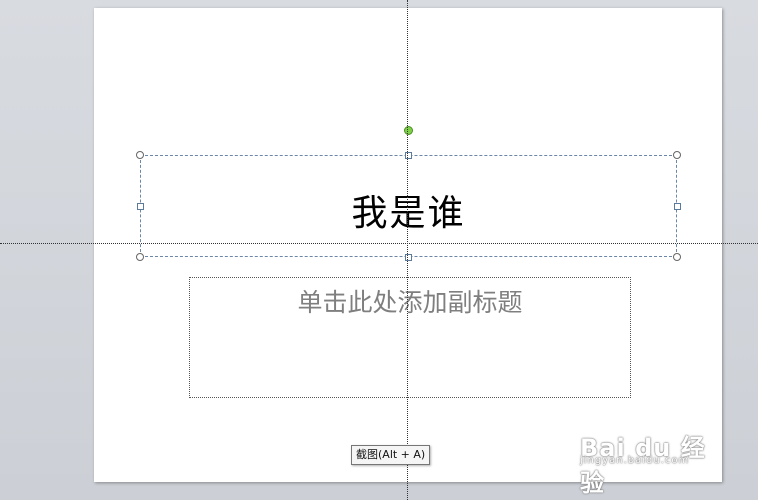 This screenshot has width=758, height=500. What do you see at coordinates (140, 257) in the screenshot?
I see `resize-handle-bottom-left` at bounding box center [140, 257].